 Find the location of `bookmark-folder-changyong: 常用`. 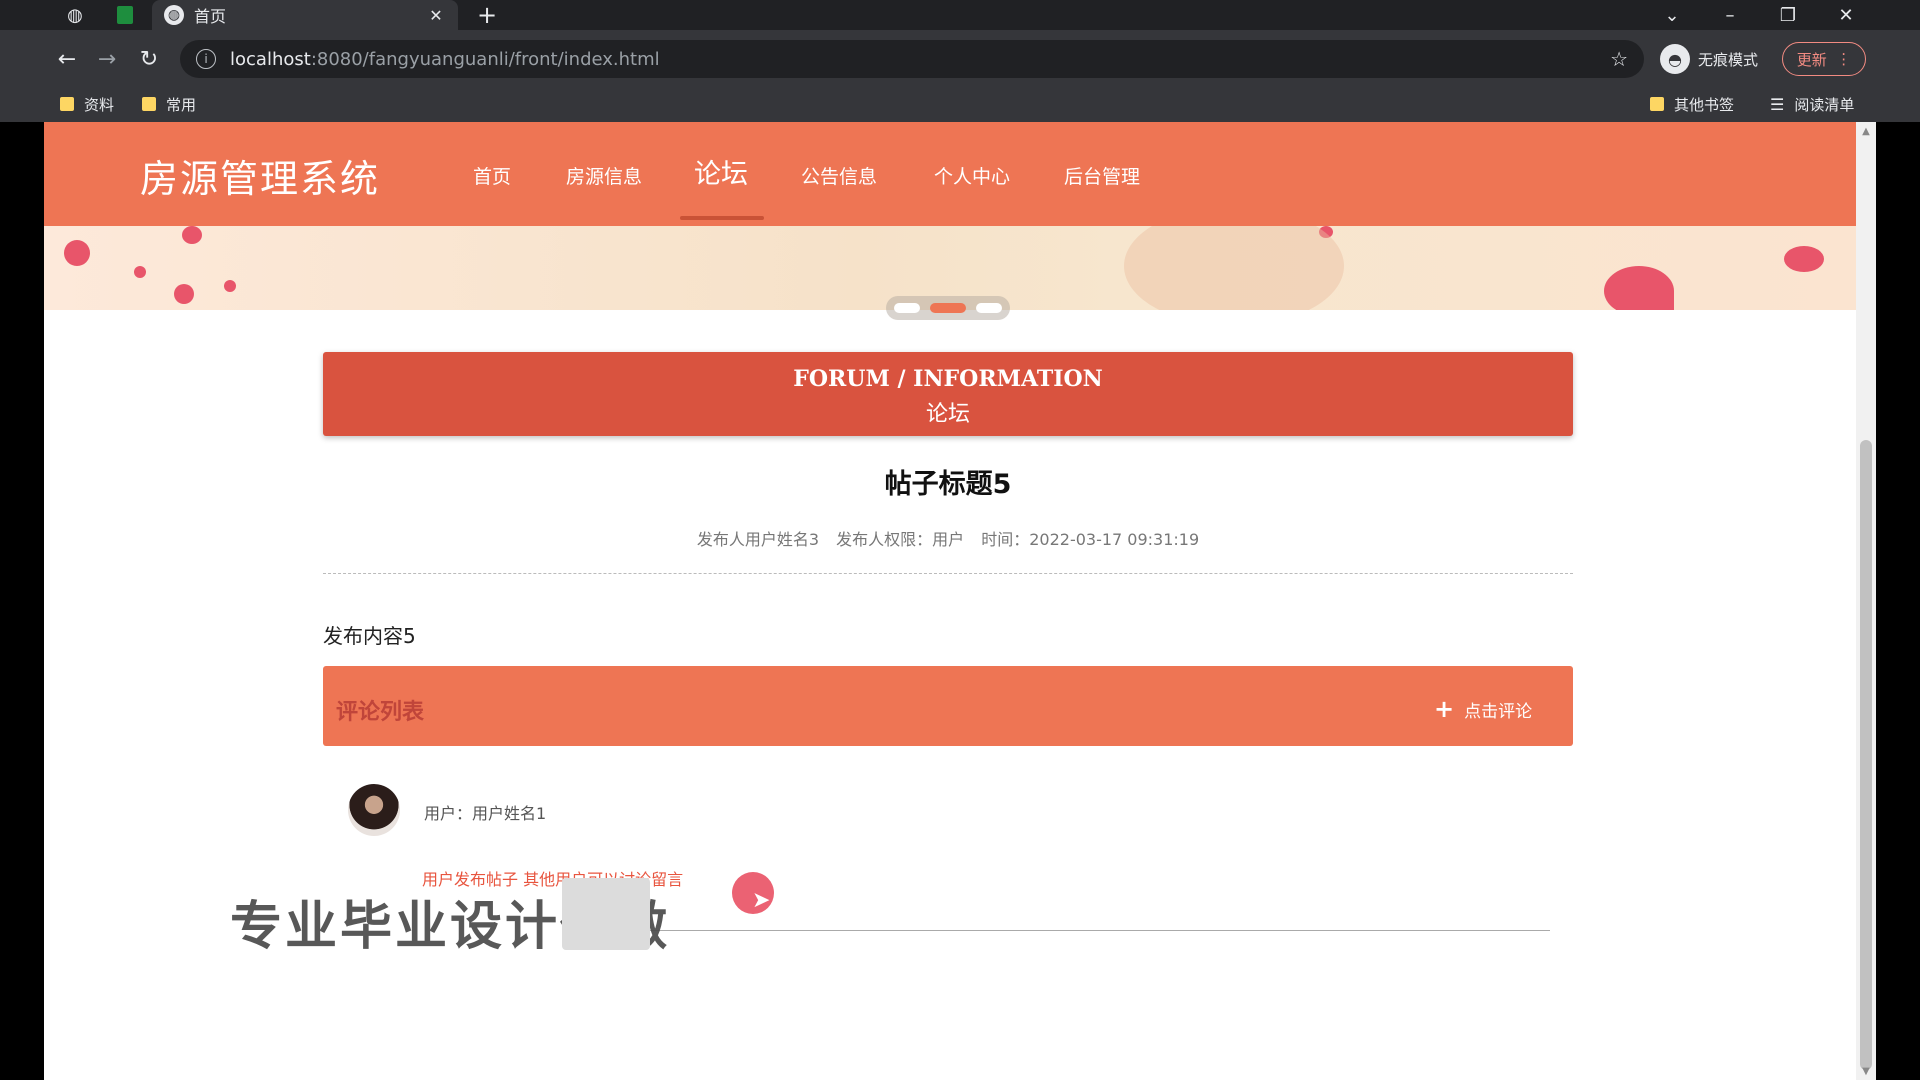

bookmark-folder-changyong: 常用 is located at coordinates (169, 104).